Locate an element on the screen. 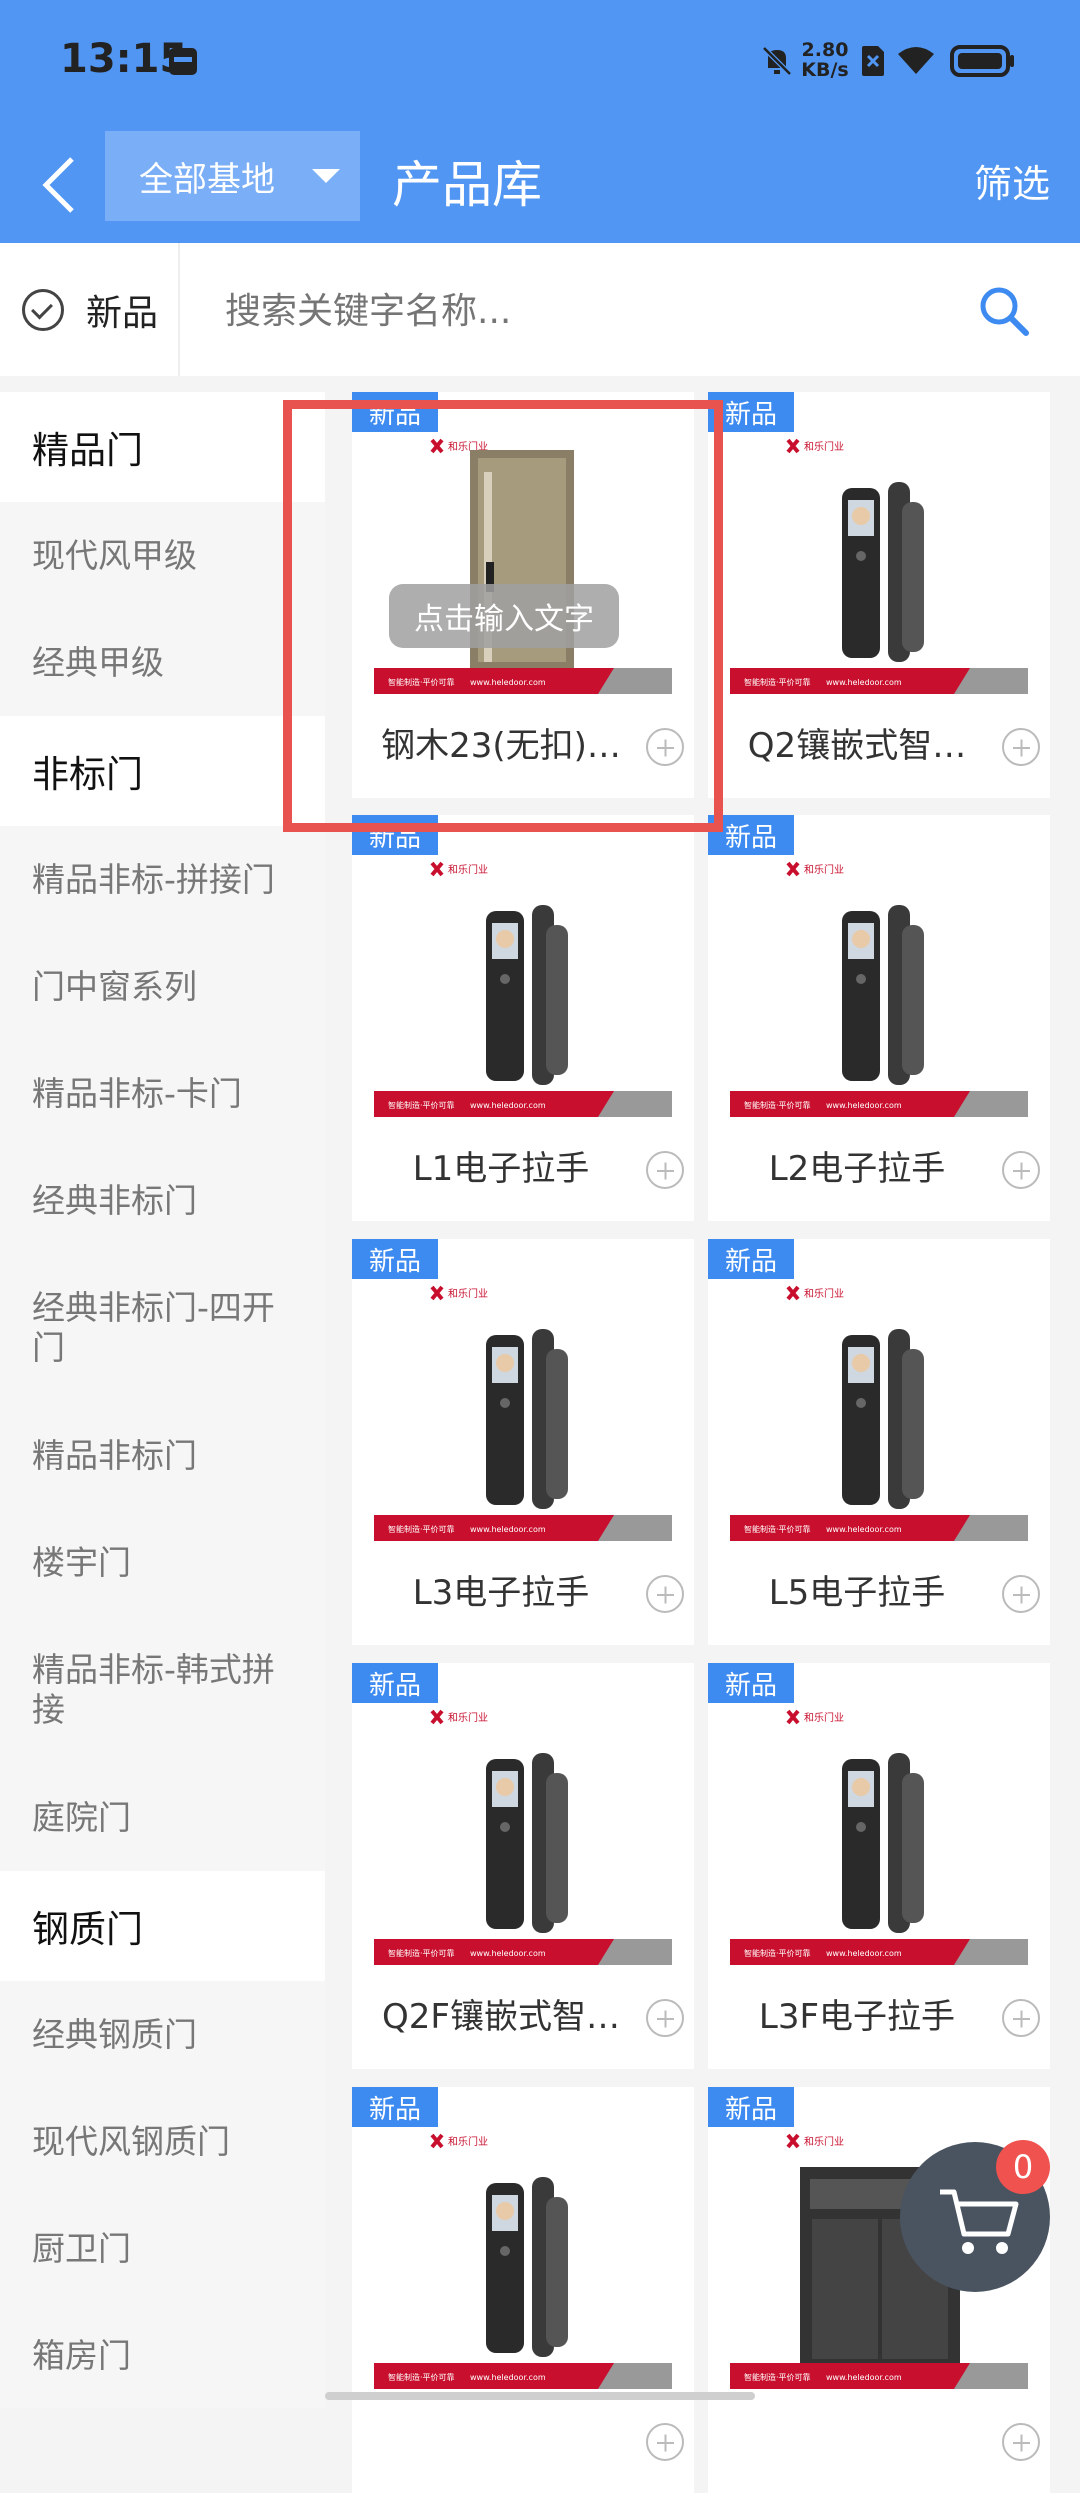  sidebar-subcategory: 门中窗系列 is located at coordinates (162, 986).